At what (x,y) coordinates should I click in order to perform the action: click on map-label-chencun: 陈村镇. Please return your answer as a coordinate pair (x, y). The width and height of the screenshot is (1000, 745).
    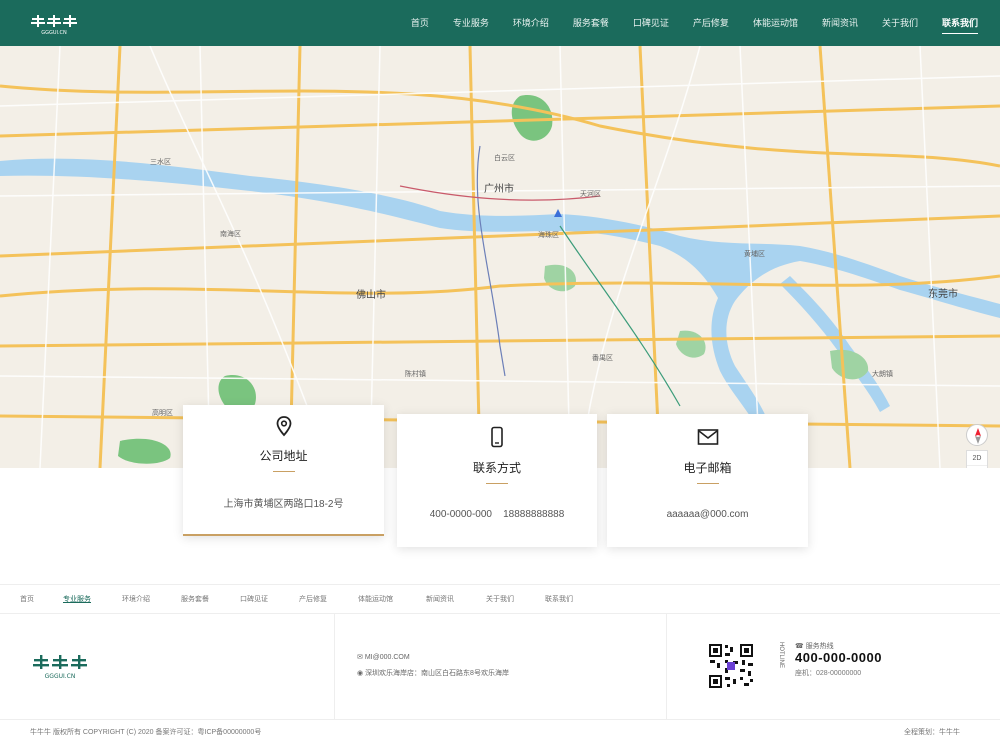
    Looking at the image, I should click on (415, 373).